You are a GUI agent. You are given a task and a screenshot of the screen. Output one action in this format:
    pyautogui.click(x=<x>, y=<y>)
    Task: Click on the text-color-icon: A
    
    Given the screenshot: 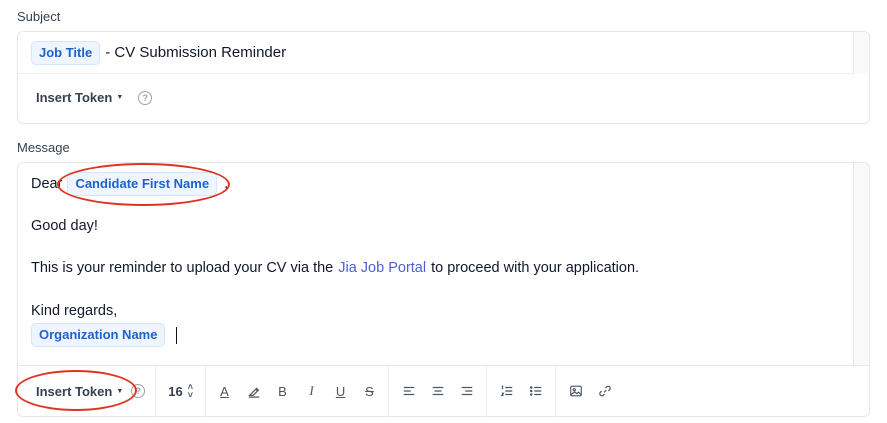 What is the action you would take?
    pyautogui.click(x=224, y=391)
    